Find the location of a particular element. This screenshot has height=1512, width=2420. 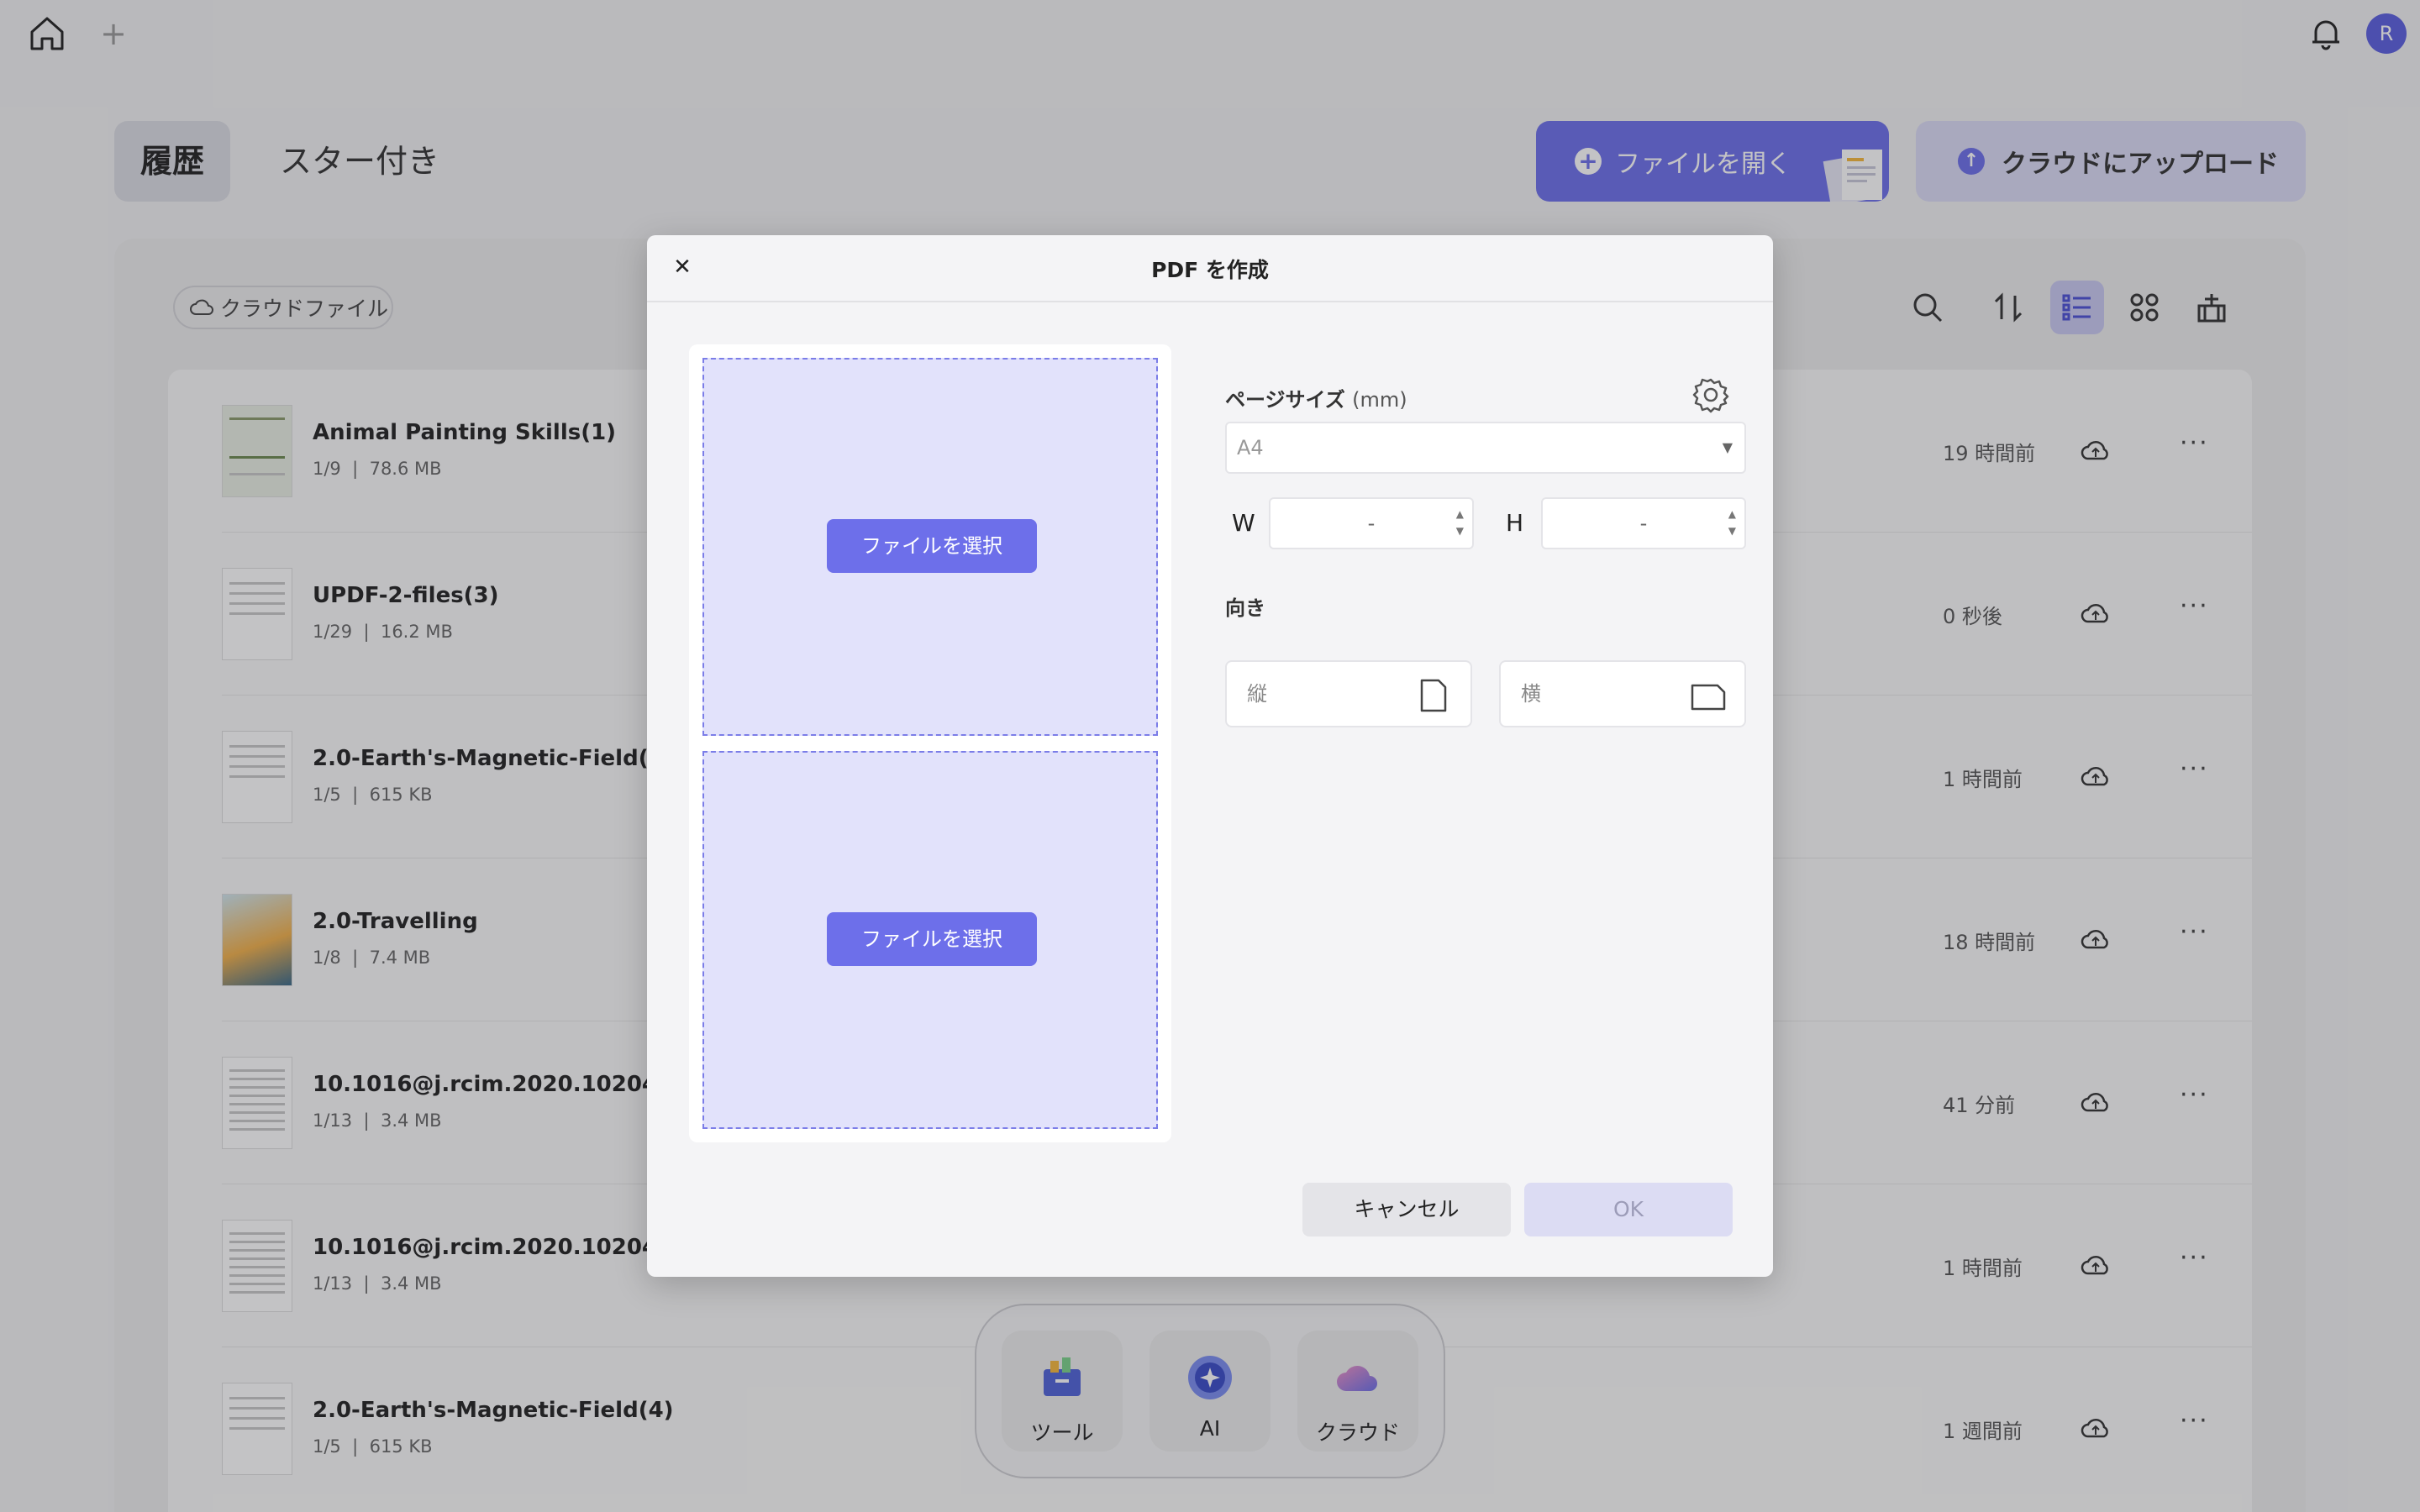

landscape-option: 横 is located at coordinates (1622, 693).